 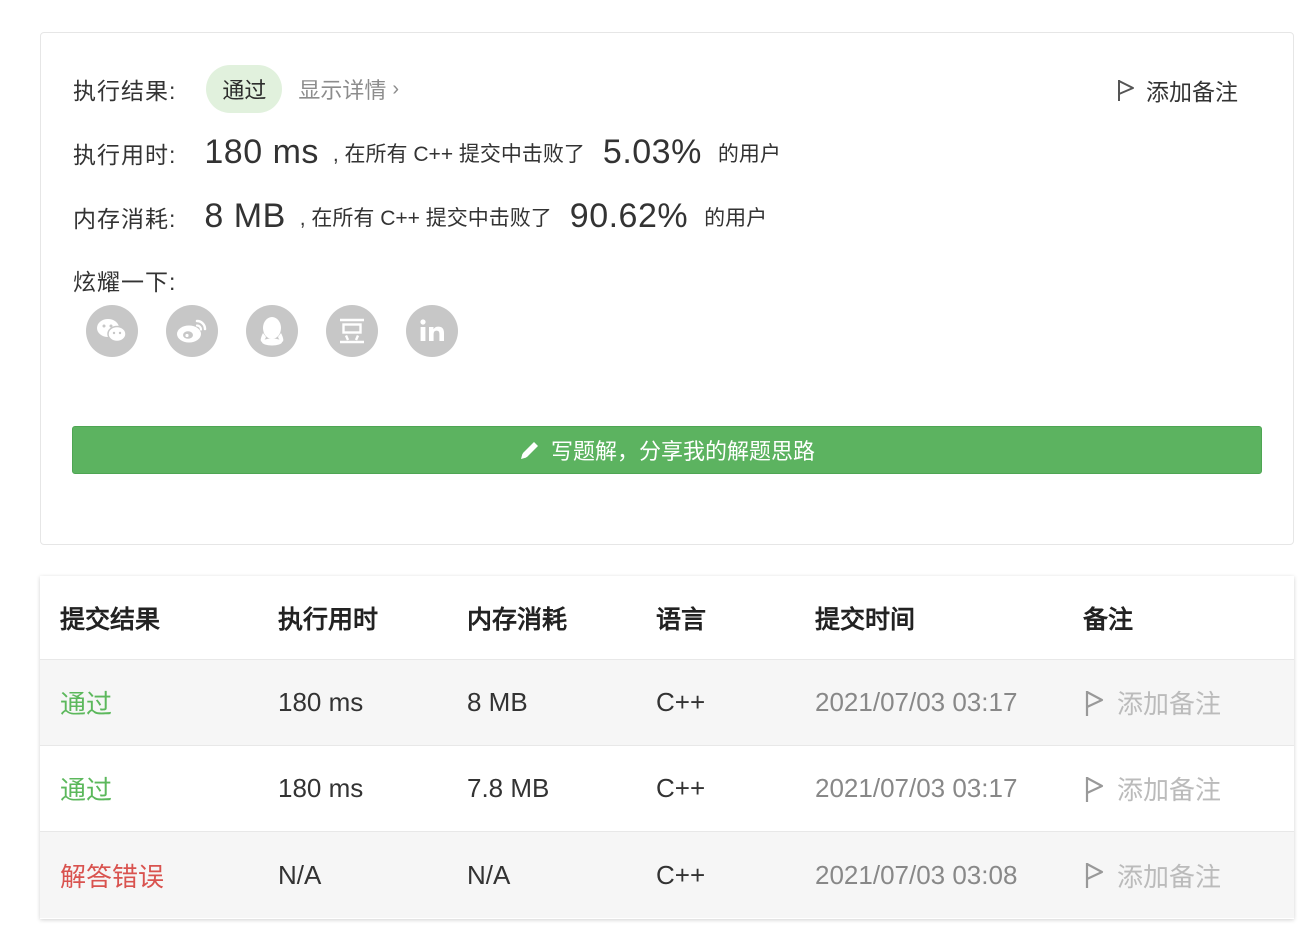 I want to click on header-memory: 内存消耗, so click(x=517, y=619).